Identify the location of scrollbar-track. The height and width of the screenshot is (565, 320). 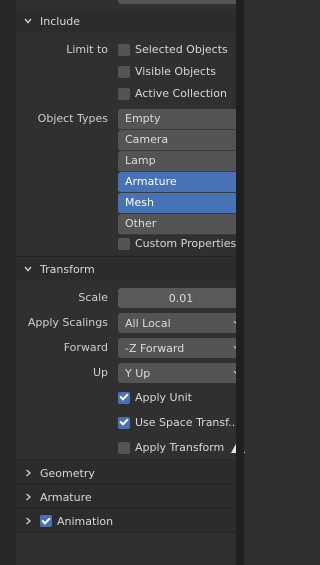
(240, 282).